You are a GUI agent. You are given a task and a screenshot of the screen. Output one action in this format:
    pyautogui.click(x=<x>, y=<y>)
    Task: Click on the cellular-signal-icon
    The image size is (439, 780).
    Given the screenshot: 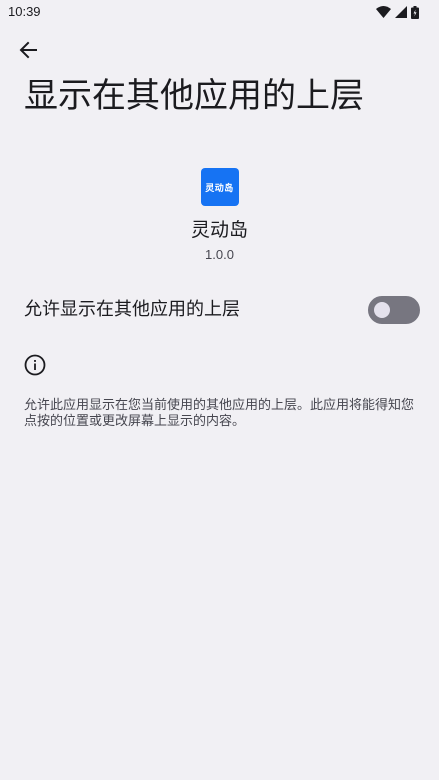 What is the action you would take?
    pyautogui.click(x=401, y=12)
    